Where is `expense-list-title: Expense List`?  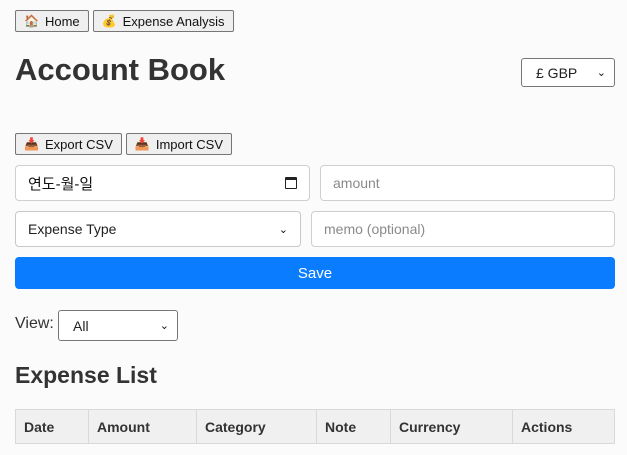
expense-list-title: Expense List is located at coordinates (86, 375).